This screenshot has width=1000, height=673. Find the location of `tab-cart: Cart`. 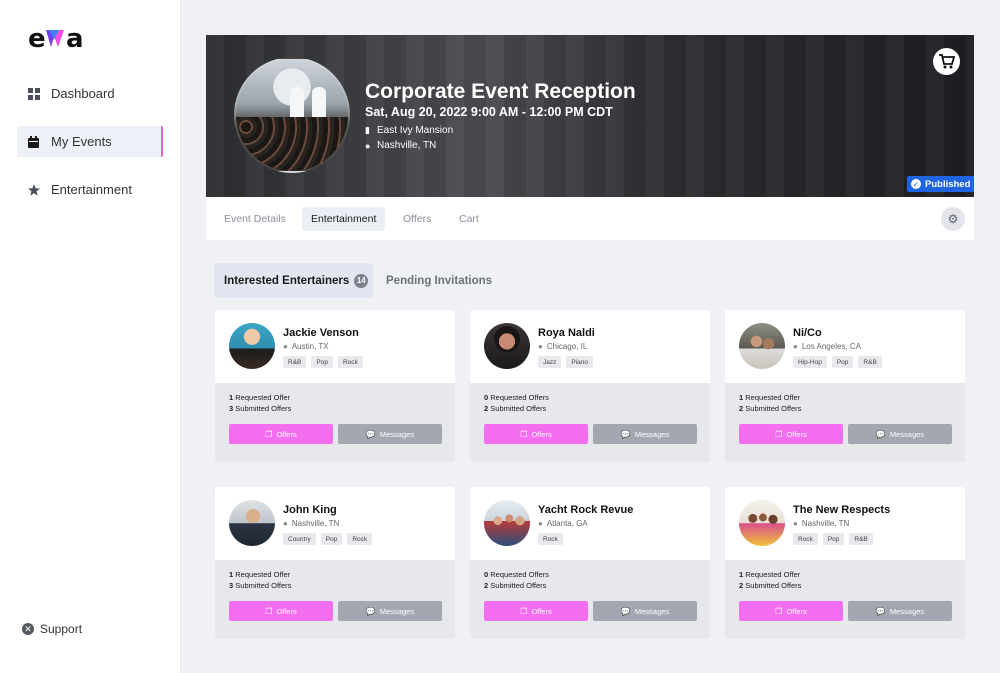

tab-cart: Cart is located at coordinates (469, 219).